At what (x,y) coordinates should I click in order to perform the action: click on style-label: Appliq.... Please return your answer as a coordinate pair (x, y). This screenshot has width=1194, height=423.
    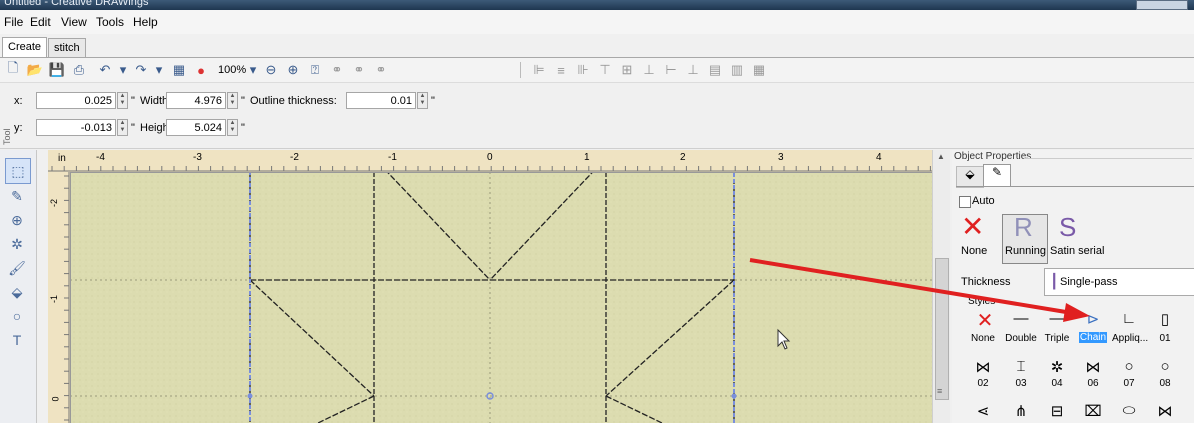
    Looking at the image, I should click on (1130, 338).